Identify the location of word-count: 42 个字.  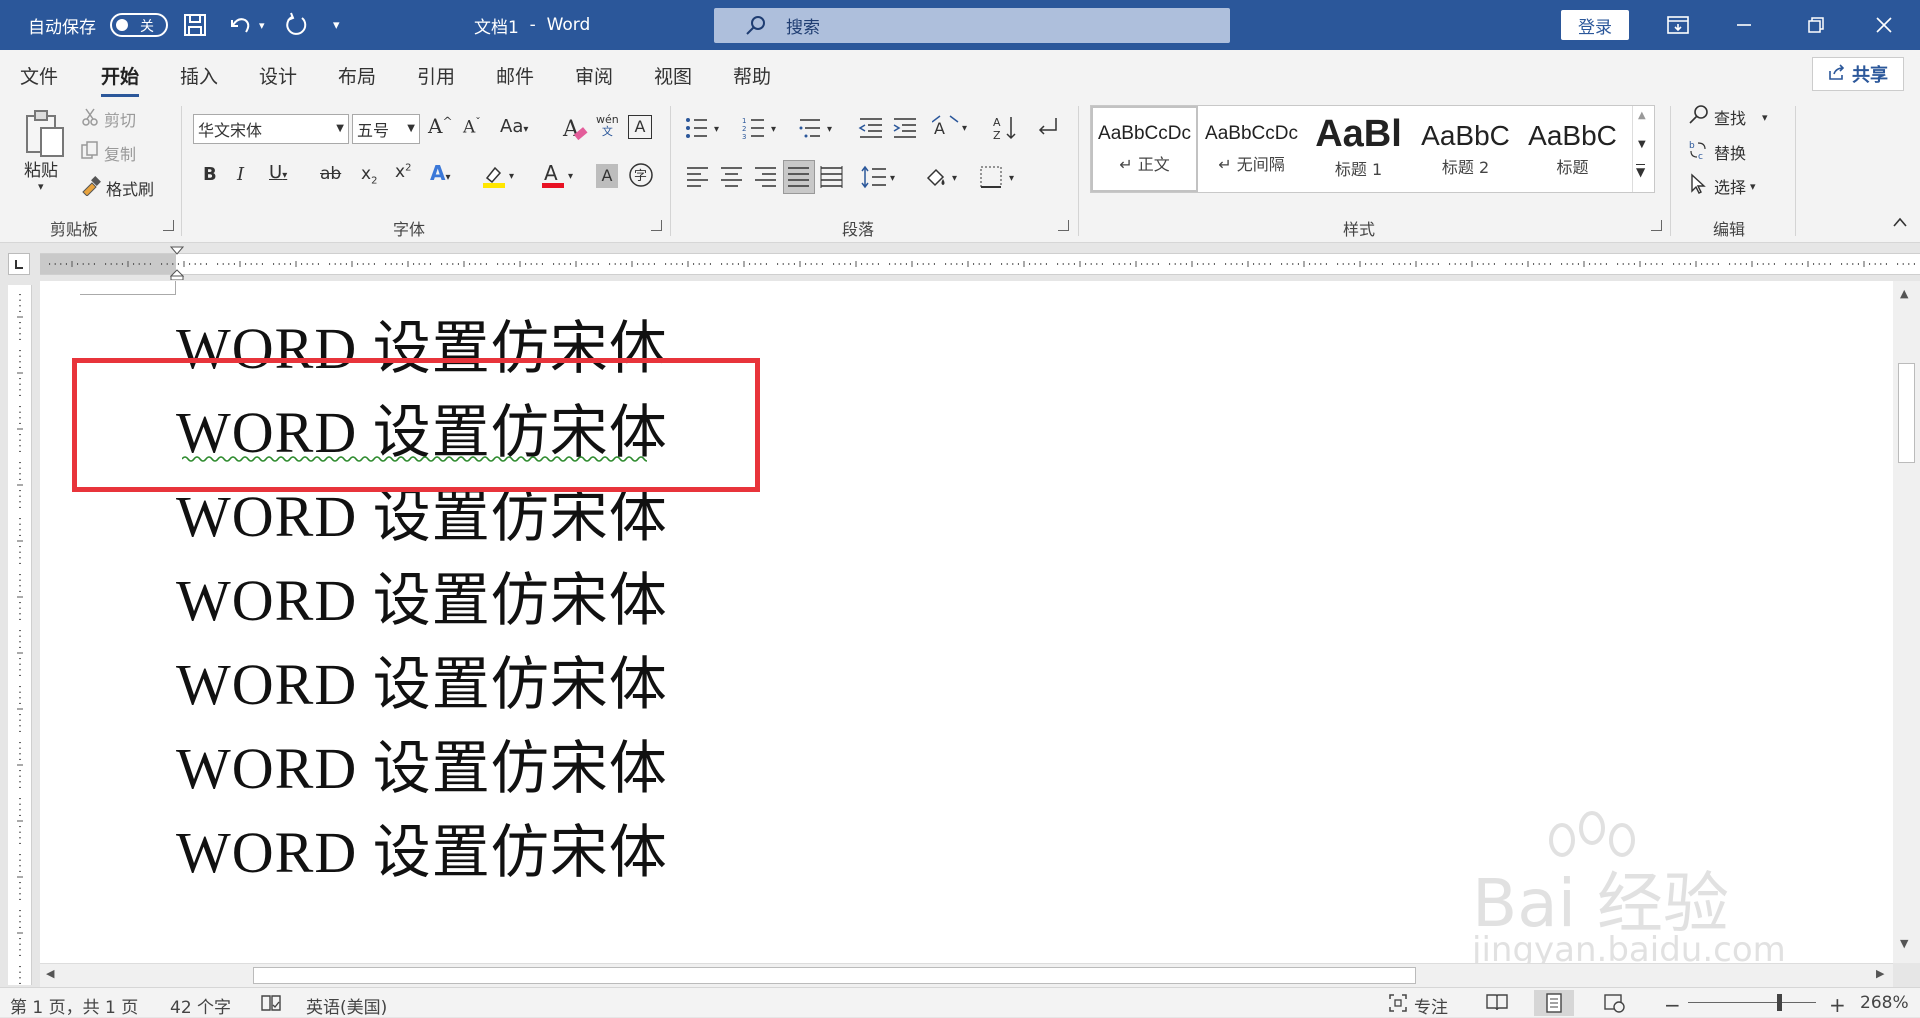
(200, 1005).